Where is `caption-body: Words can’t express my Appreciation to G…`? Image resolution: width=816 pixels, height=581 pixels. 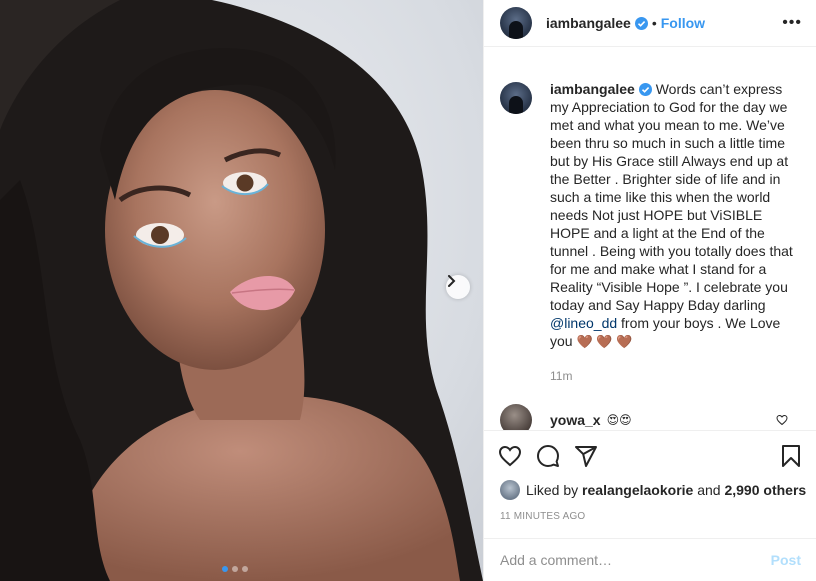 caption-body: Words can’t express my Appreciation to G… is located at coordinates (671, 197).